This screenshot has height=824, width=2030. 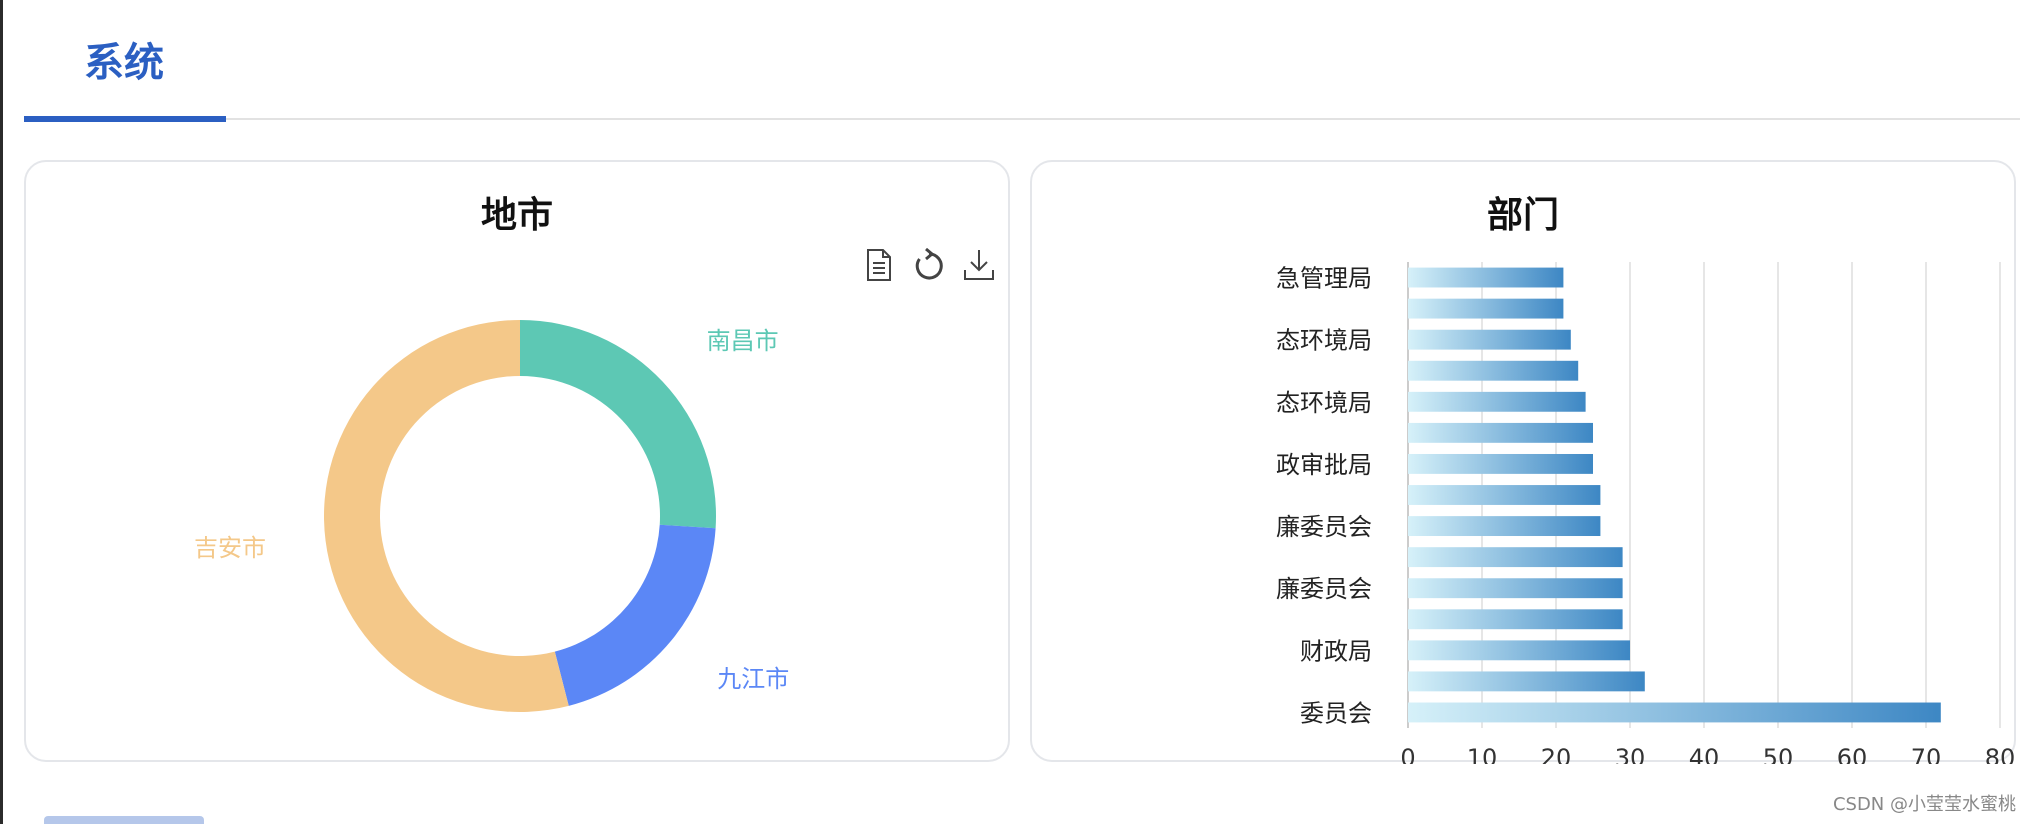 What do you see at coordinates (1924, 804) in the screenshot?
I see `watermark: CSDN @小莹莹水蜜桃` at bounding box center [1924, 804].